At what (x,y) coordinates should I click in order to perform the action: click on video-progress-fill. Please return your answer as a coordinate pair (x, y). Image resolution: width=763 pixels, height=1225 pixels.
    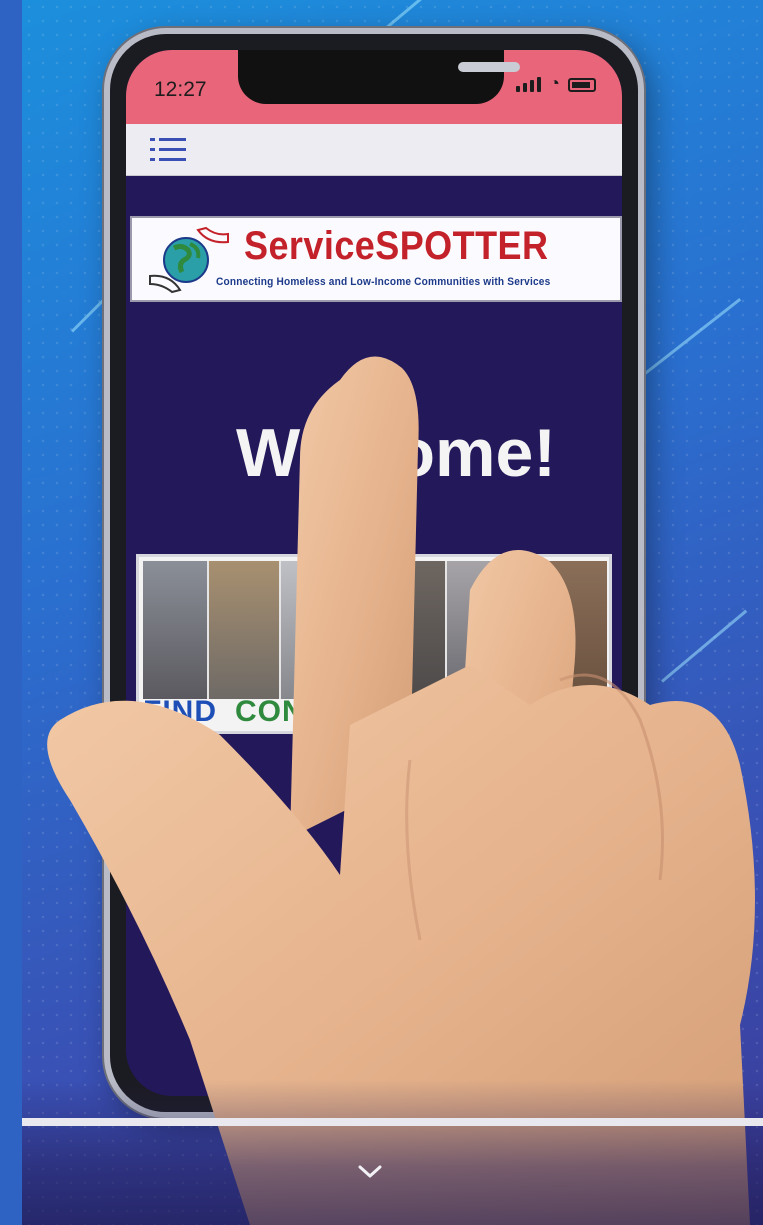
    Looking at the image, I should click on (392, 1122).